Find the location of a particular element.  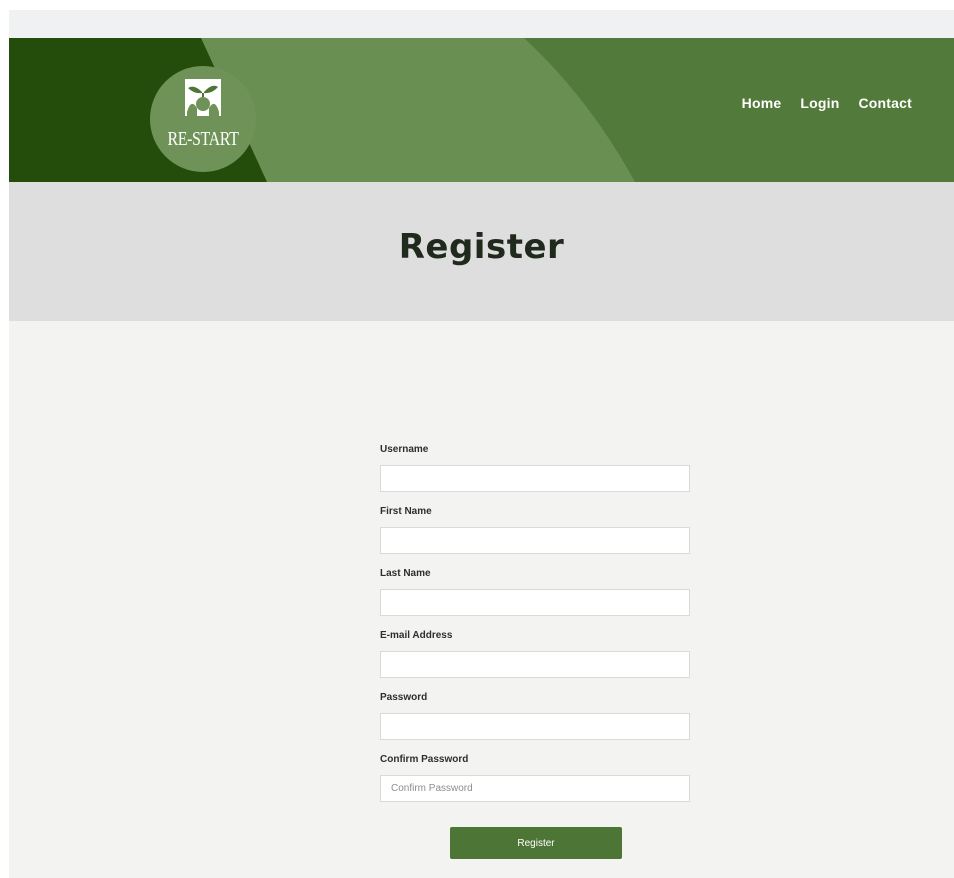

confirm-password-label: Confirm Password is located at coordinates (424, 759).